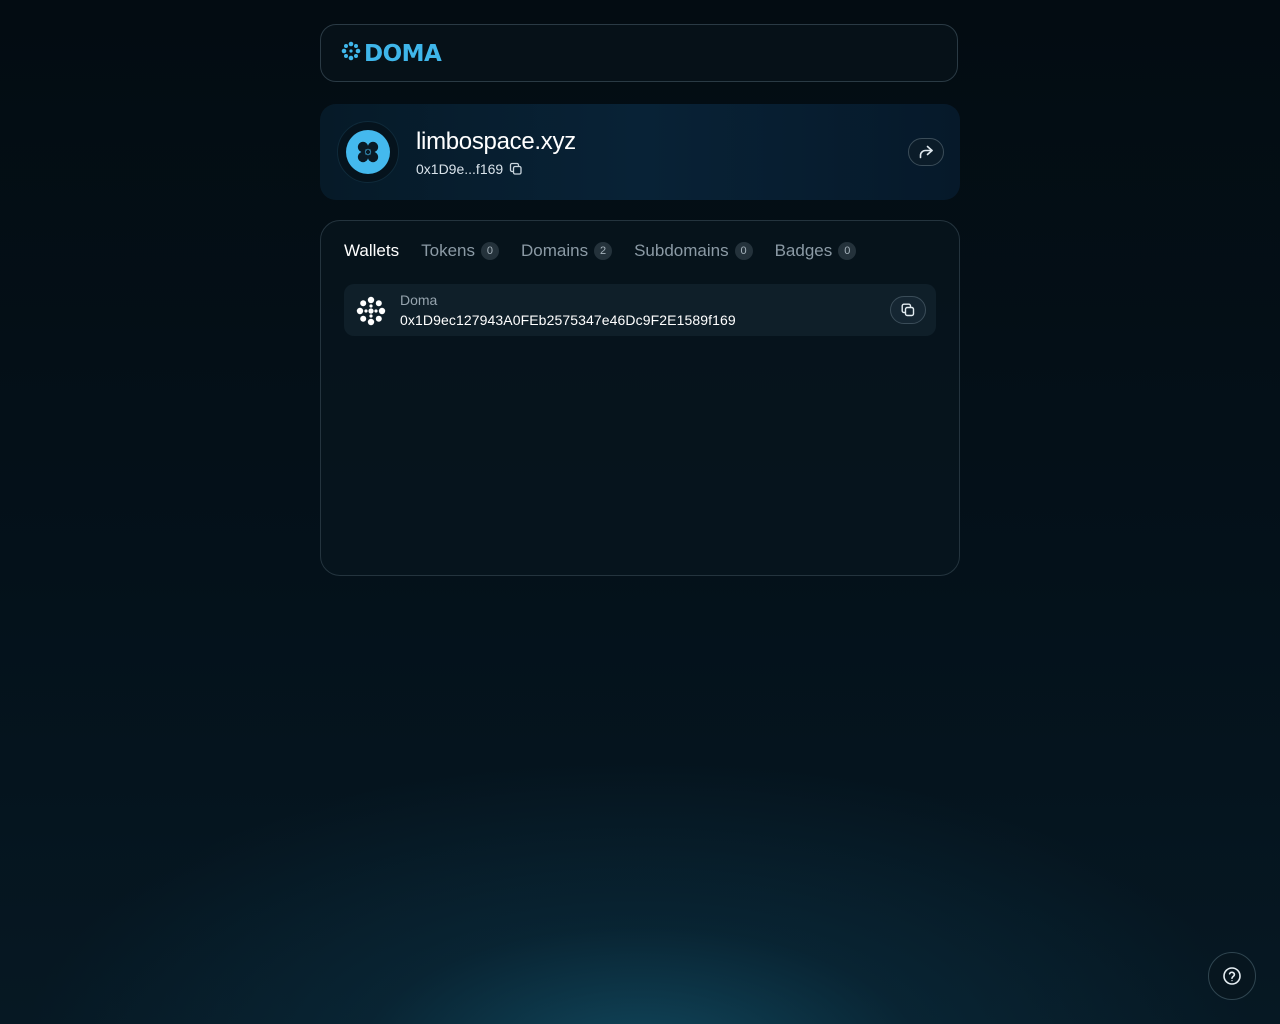 The width and height of the screenshot is (1280, 1024). What do you see at coordinates (371, 311) in the screenshot?
I see `doma-wallet-icon` at bounding box center [371, 311].